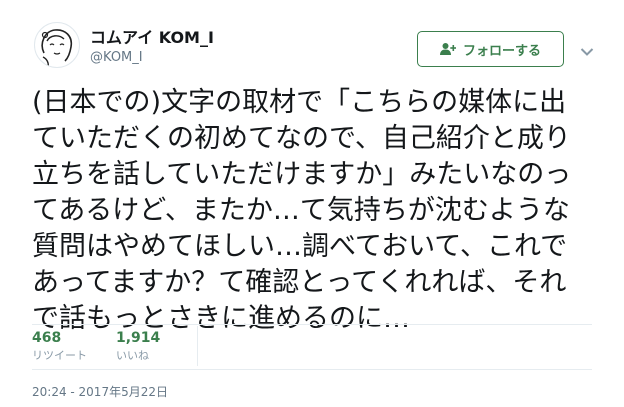 The height and width of the screenshot is (407, 624). What do you see at coordinates (587, 49) in the screenshot?
I see `chevron-down-icon` at bounding box center [587, 49].